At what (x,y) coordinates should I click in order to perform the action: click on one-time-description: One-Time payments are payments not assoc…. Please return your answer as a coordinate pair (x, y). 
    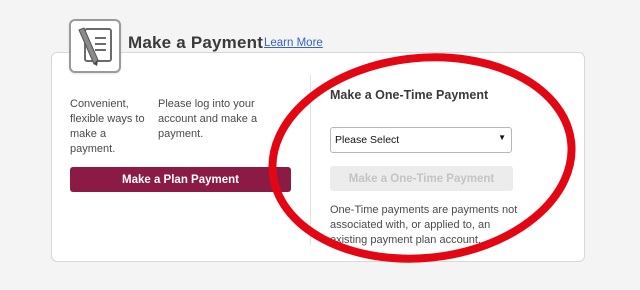
    Looking at the image, I should click on (424, 225).